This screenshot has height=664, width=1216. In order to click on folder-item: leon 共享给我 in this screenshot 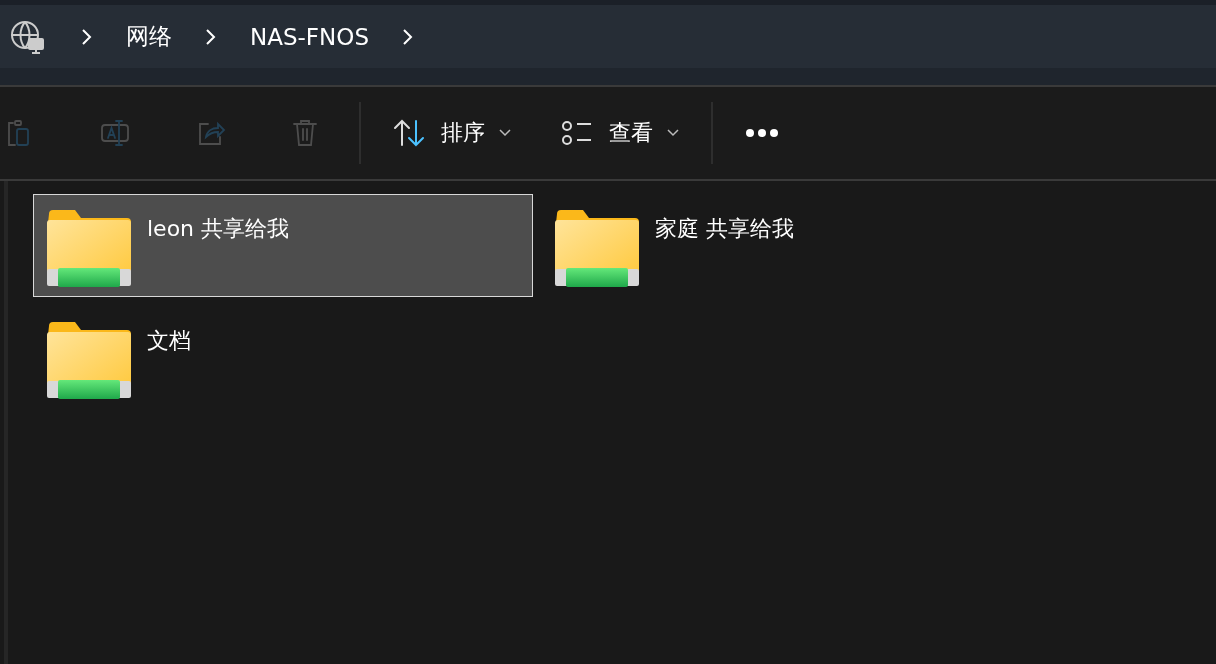, I will do `click(283, 245)`.